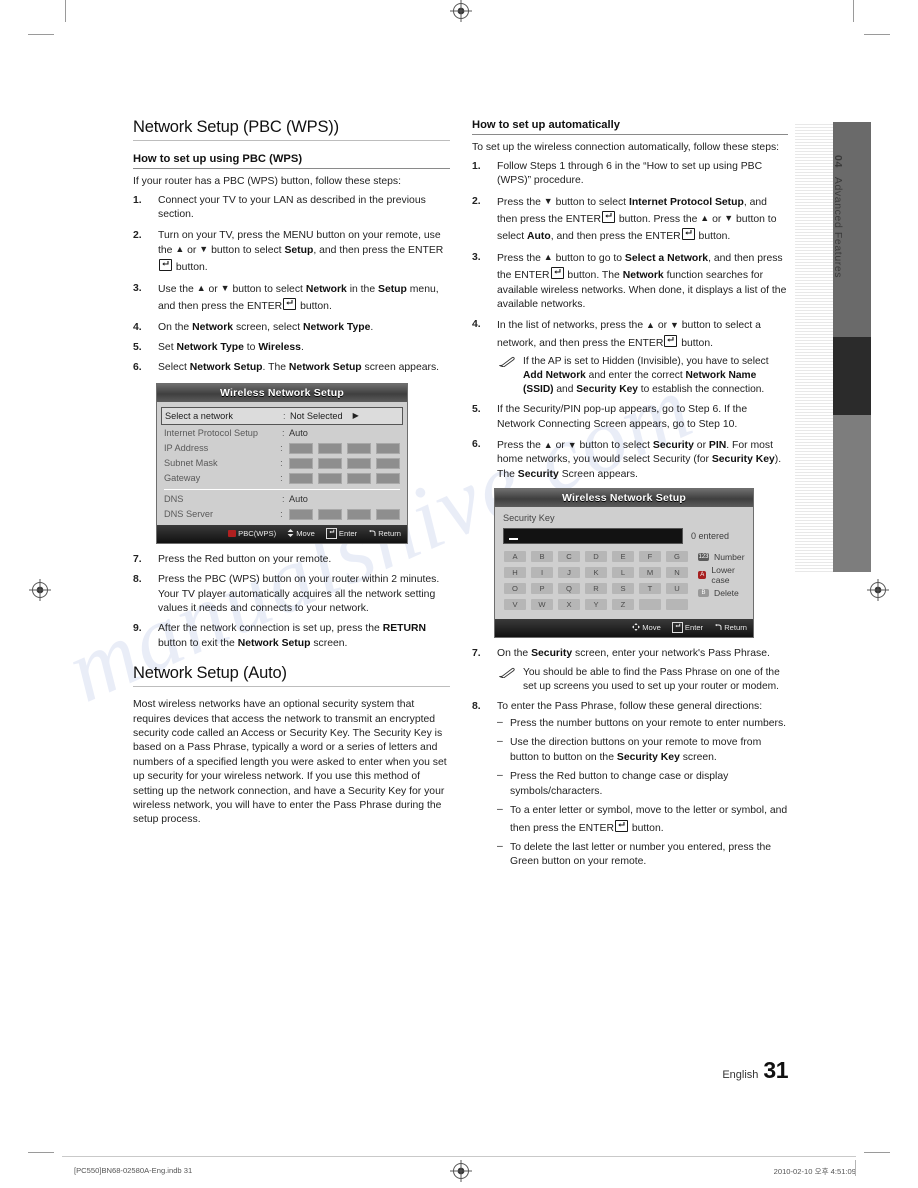  I want to click on key-b: B, so click(542, 557).